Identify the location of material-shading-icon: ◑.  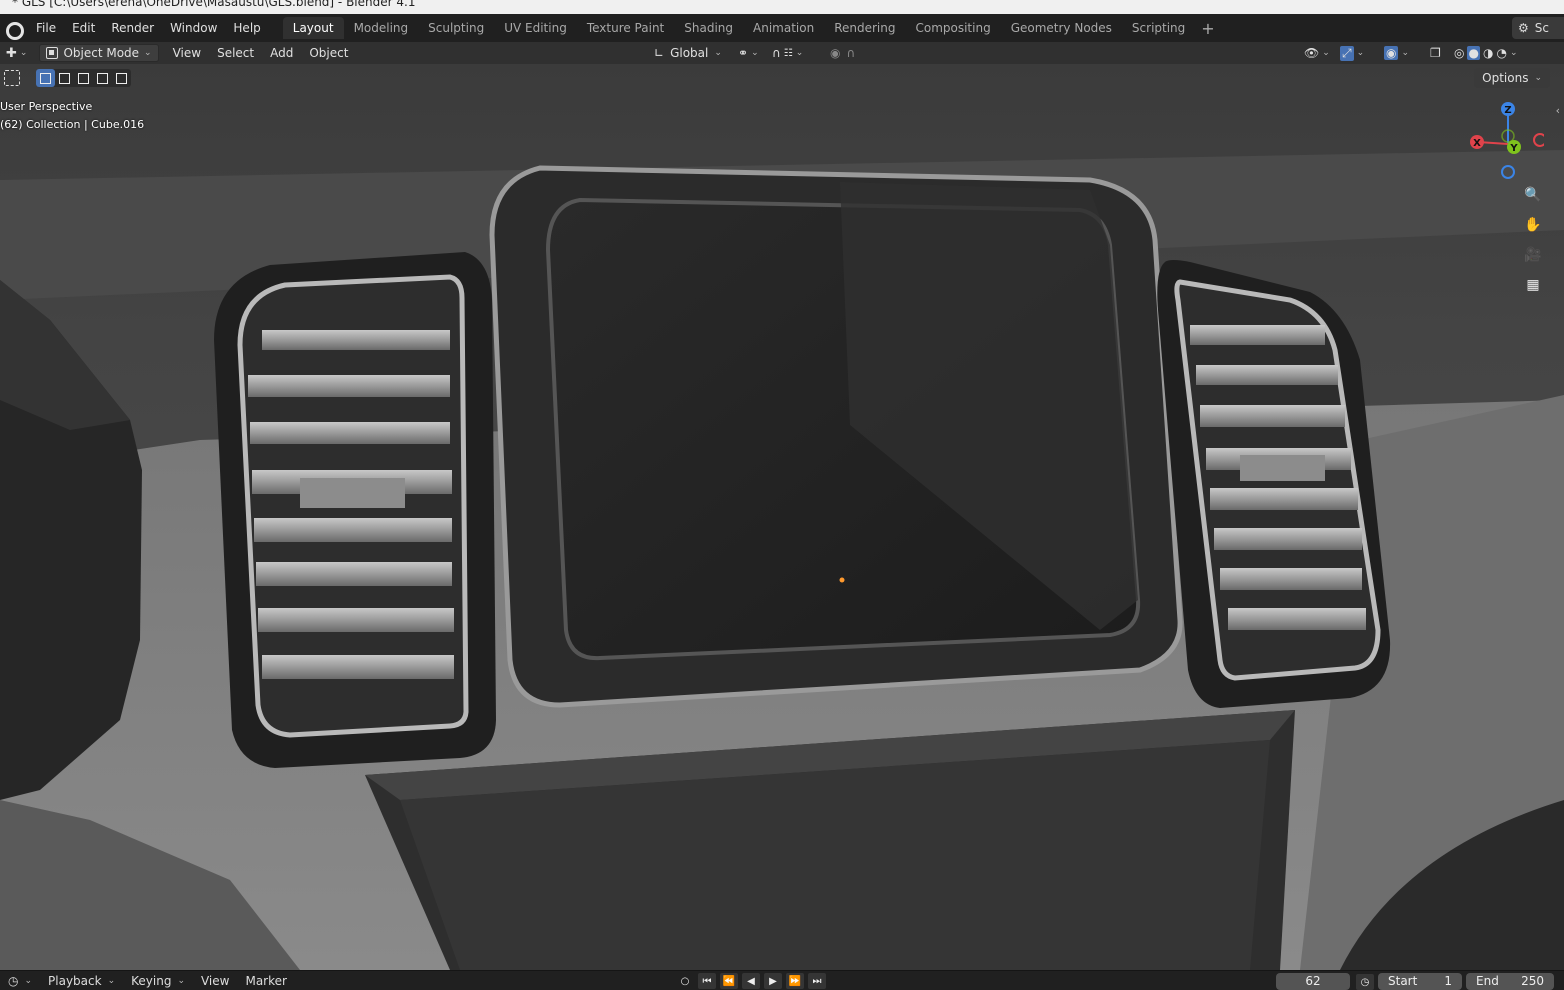
(1488, 53).